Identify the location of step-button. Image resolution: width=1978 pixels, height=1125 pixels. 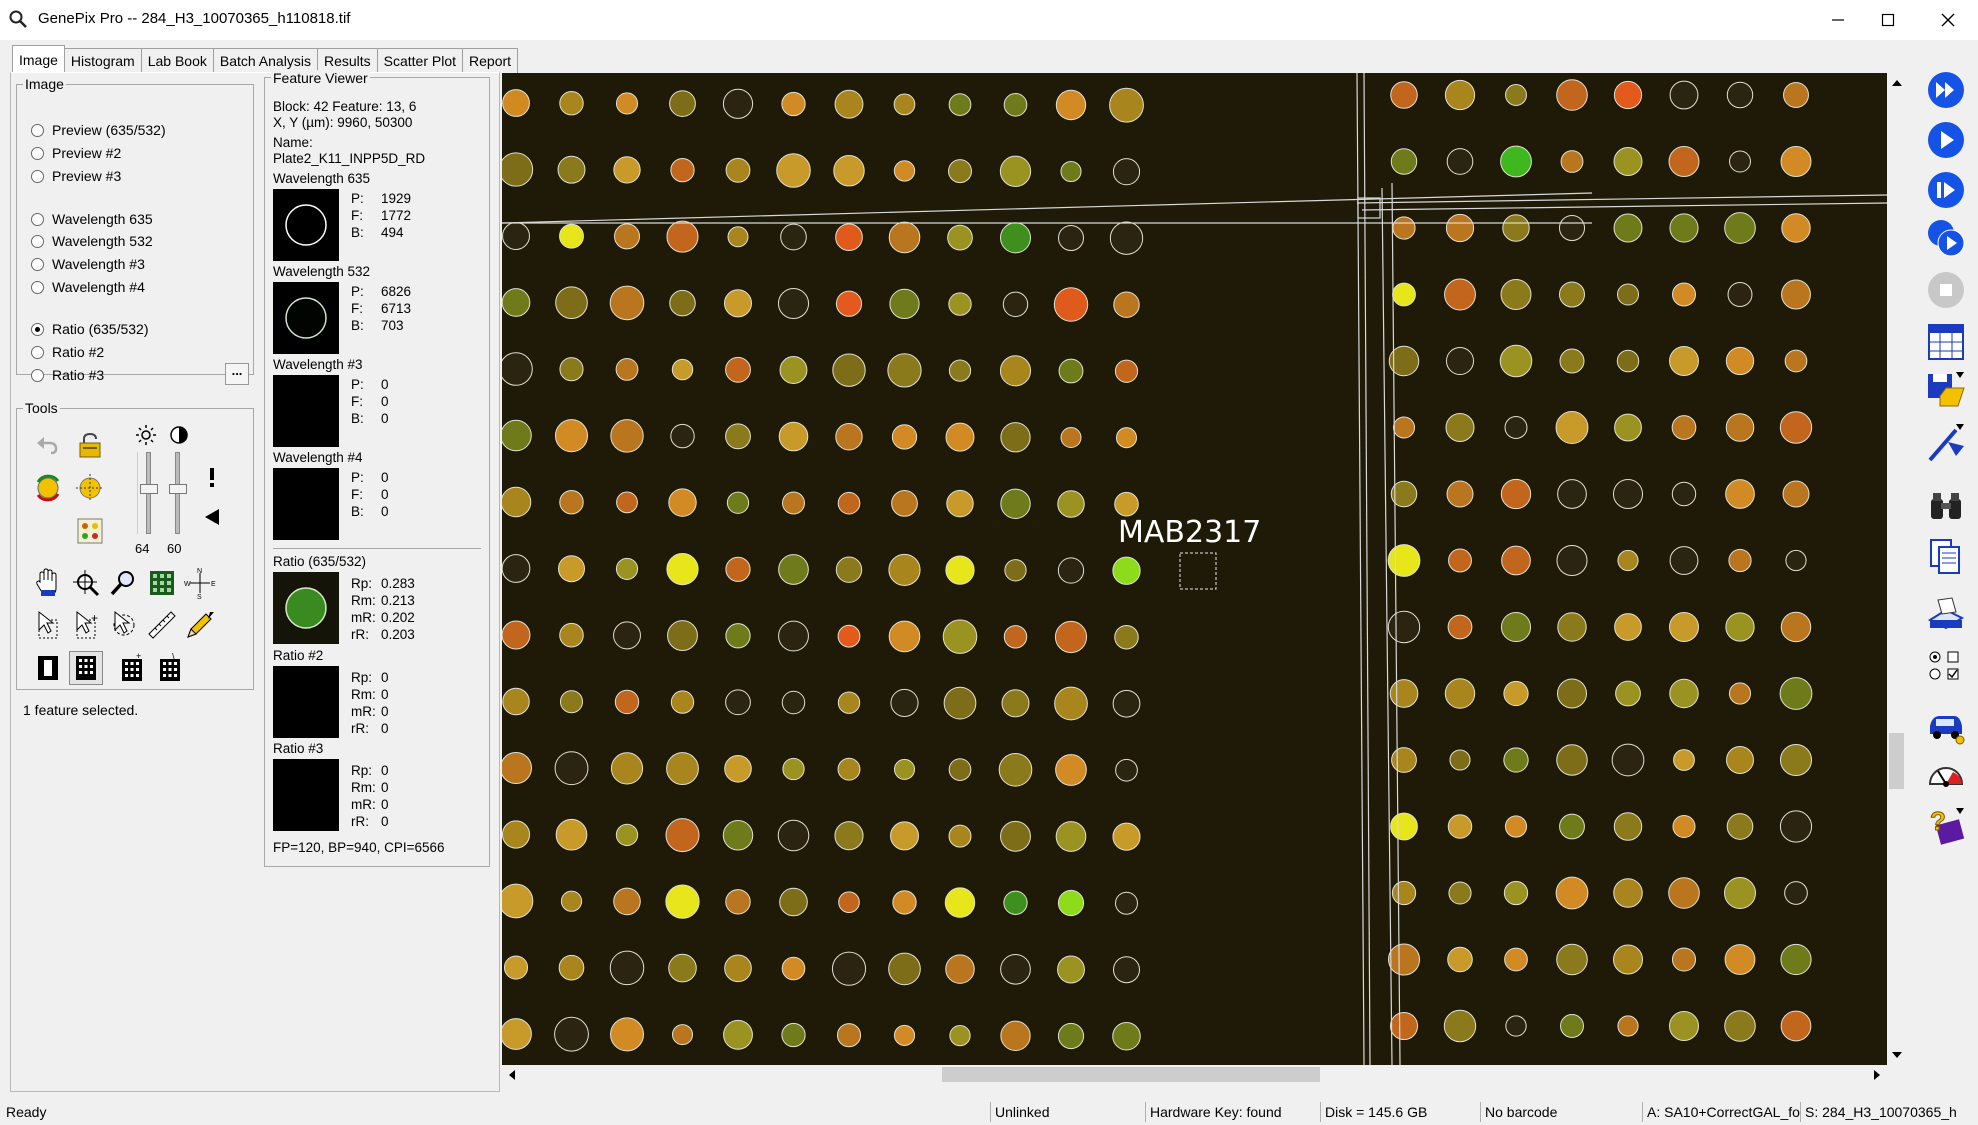
(1946, 190).